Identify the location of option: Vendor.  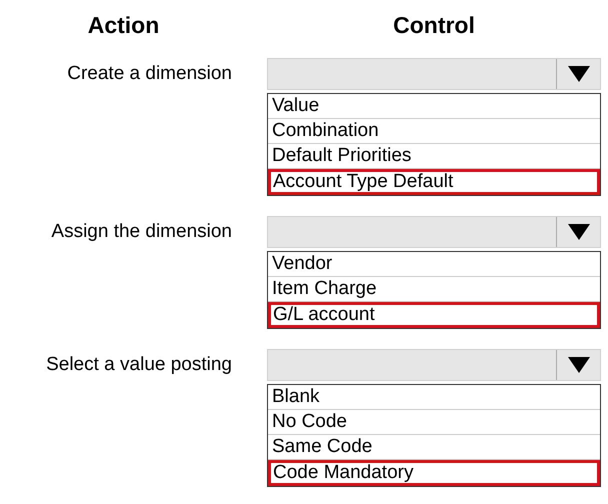
(434, 264).